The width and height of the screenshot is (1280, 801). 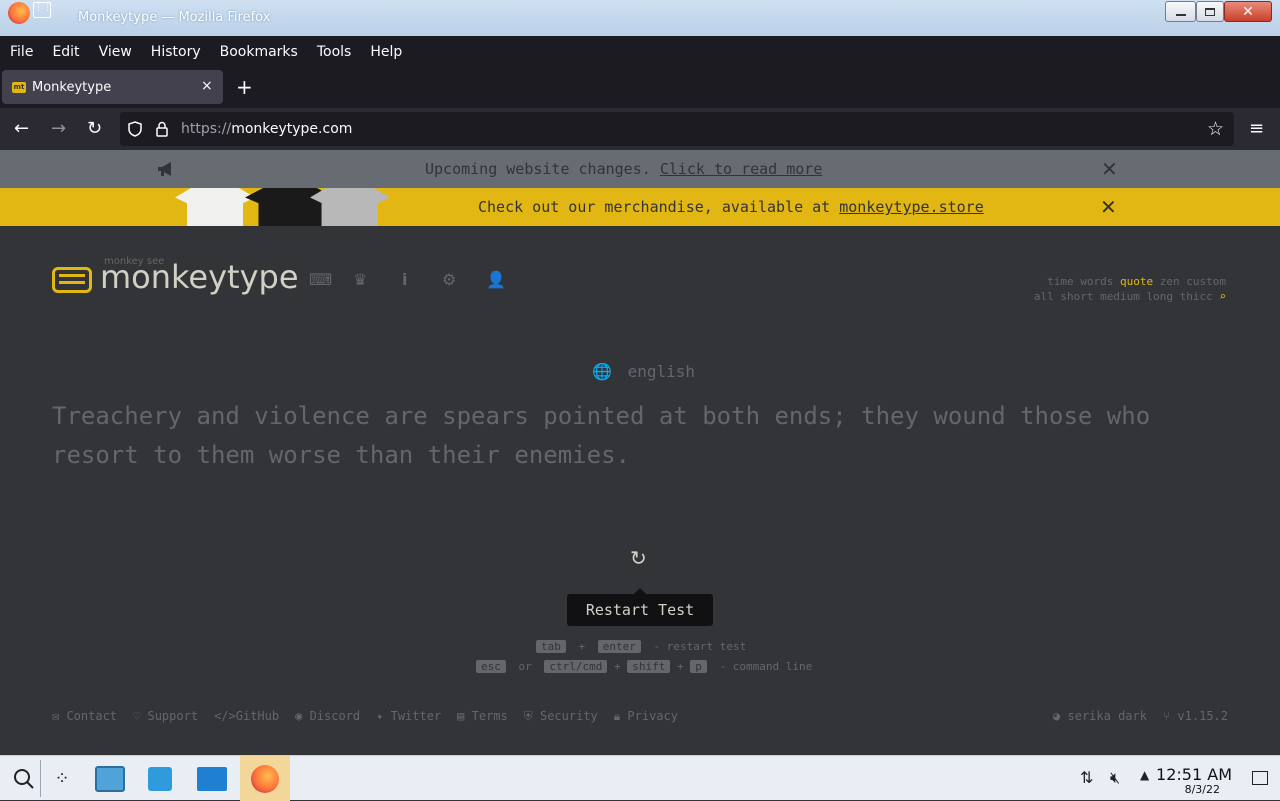 What do you see at coordinates (766, 666) in the screenshot?
I see `hint-command-desc: - command line` at bounding box center [766, 666].